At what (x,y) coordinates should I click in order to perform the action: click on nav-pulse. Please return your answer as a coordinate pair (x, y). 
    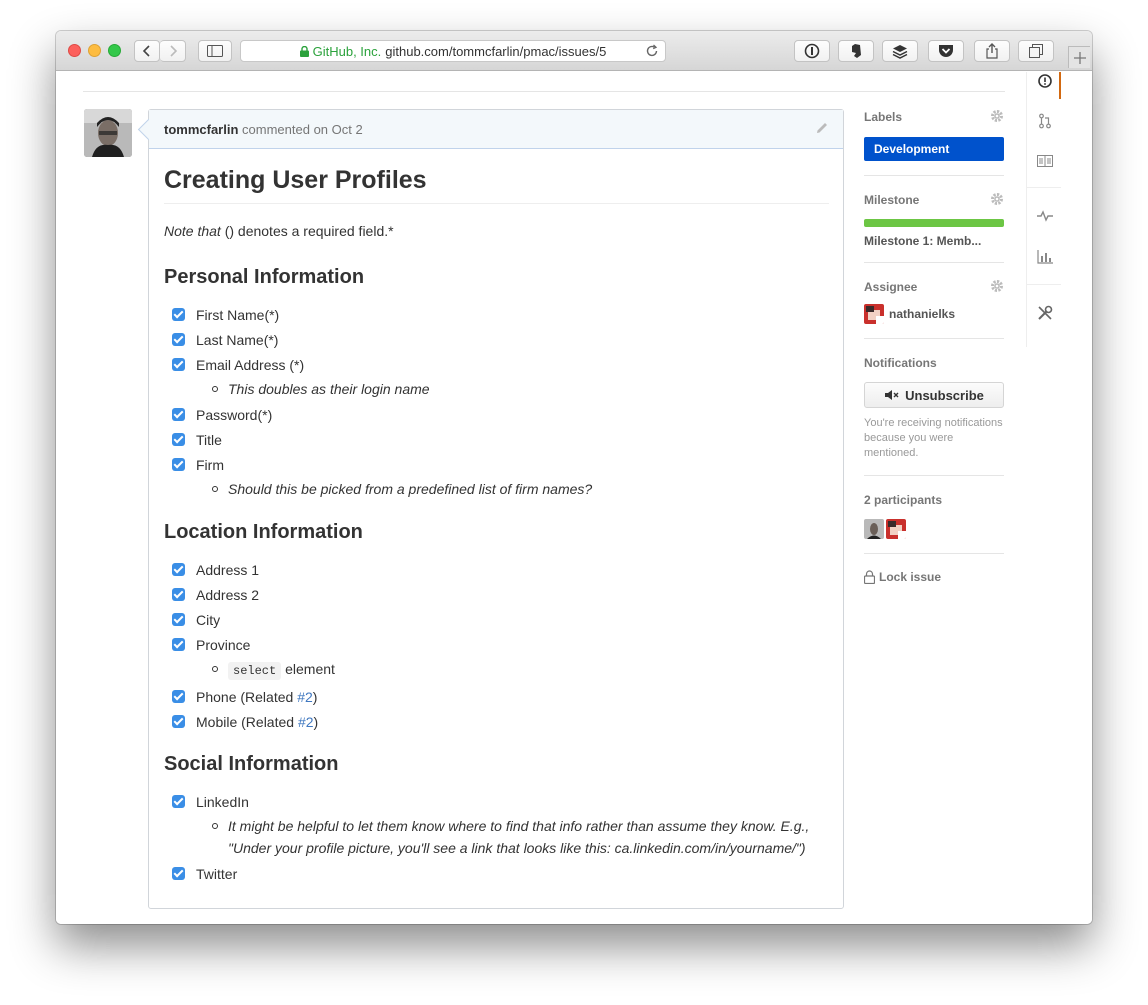
    Looking at the image, I should click on (1044, 216).